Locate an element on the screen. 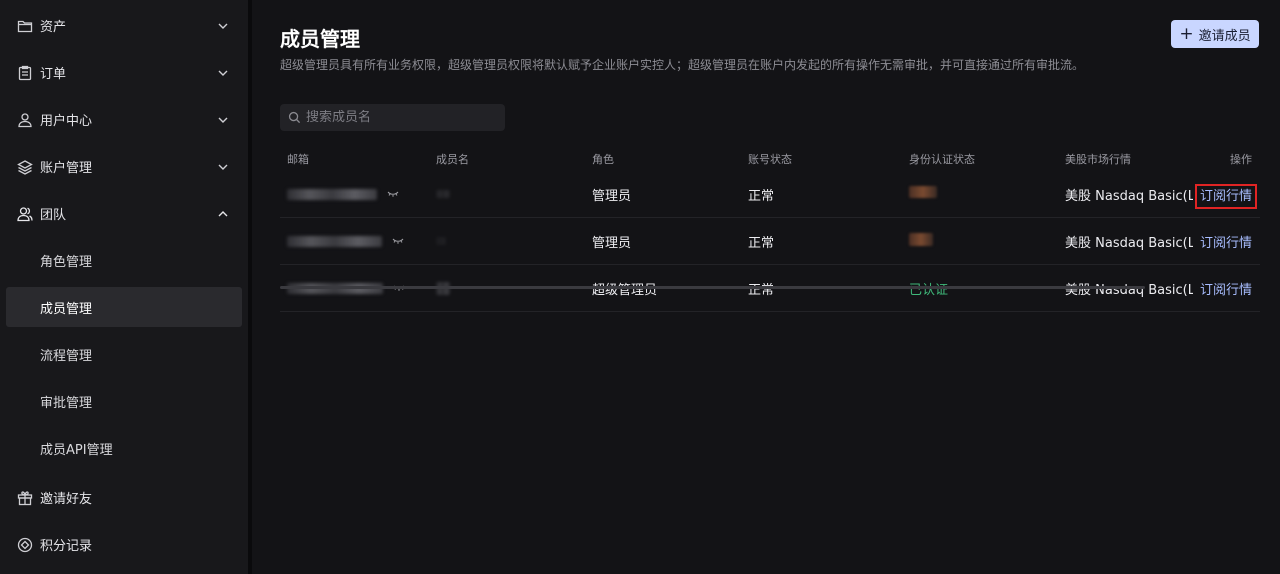 This screenshot has width=1280, height=574. layers-icon is located at coordinates (25, 167).